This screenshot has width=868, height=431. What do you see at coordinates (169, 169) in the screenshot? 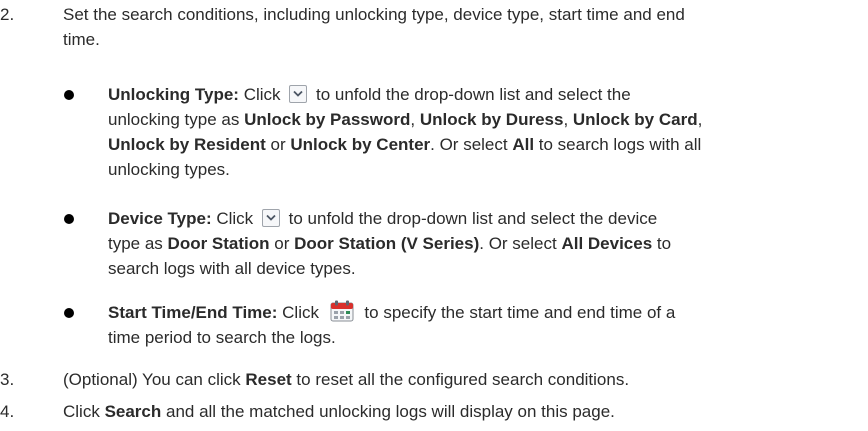
I see `bullet-line: unlocking types.` at bounding box center [169, 169].